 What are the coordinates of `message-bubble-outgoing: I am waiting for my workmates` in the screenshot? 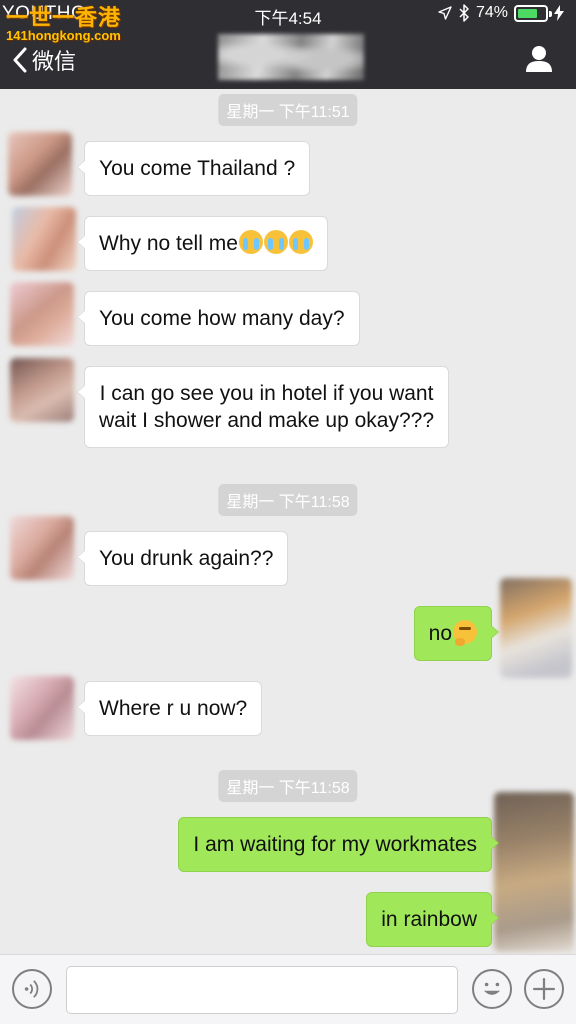 It's located at (338, 844).